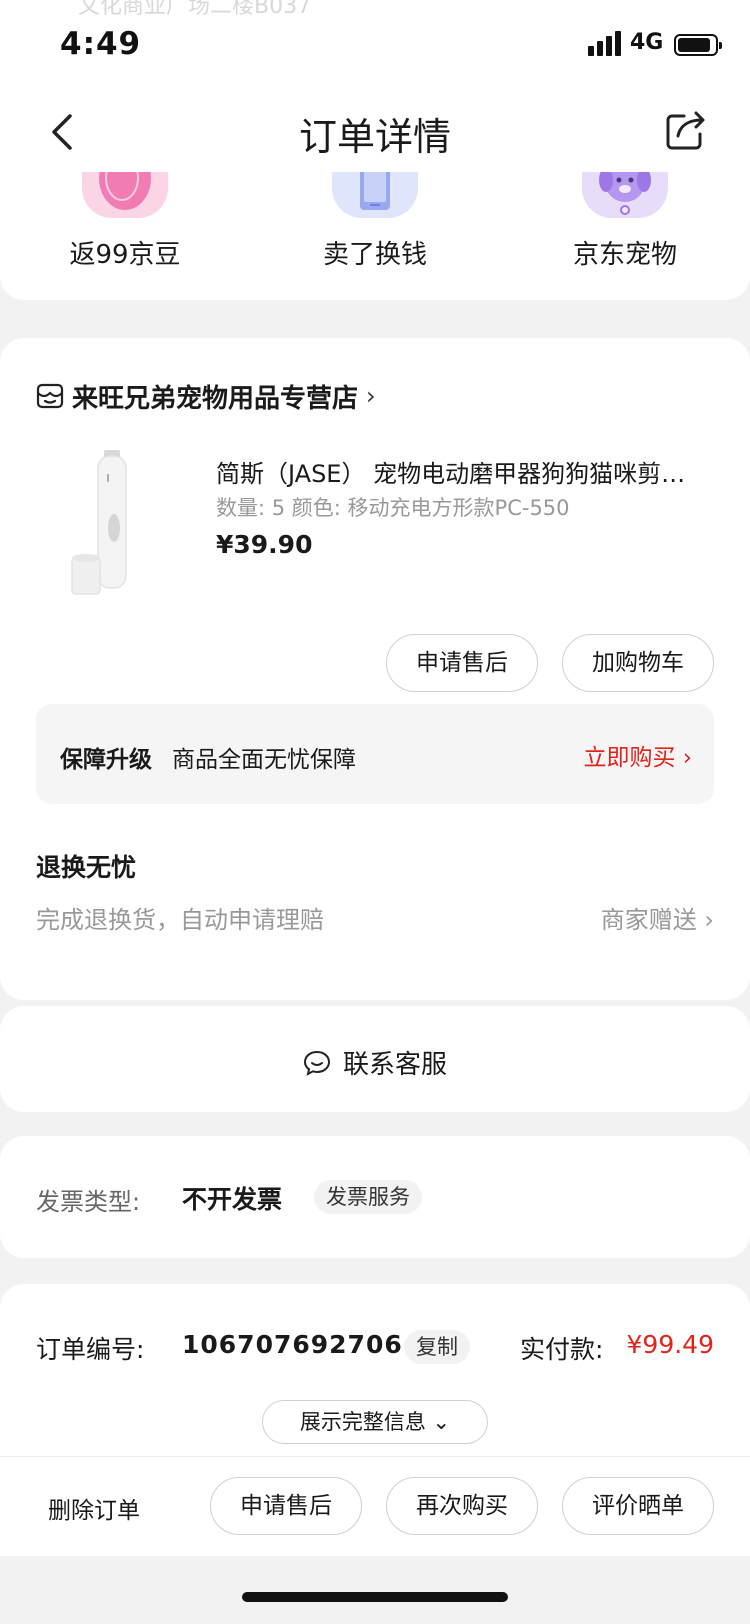 Image resolution: width=750 pixels, height=1624 pixels. Describe the element at coordinates (393, 508) in the screenshot. I see `product-spec: 数量: 5 颜色: 移动充电方形款PC-550` at that location.